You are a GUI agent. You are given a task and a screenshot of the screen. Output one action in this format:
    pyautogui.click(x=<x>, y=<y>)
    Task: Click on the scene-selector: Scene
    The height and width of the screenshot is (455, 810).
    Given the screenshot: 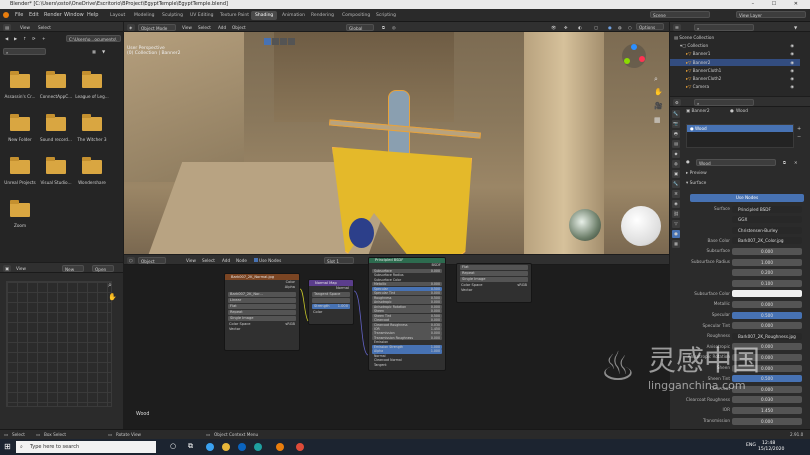 What is the action you would take?
    pyautogui.click(x=680, y=14)
    